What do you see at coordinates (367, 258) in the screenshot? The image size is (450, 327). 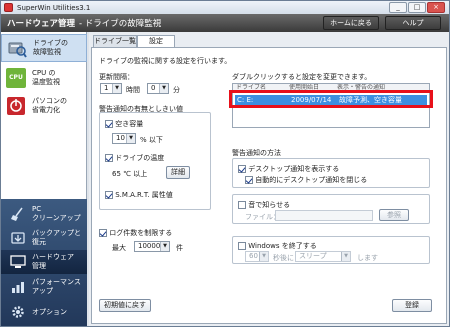 I see `do-label: します` at bounding box center [367, 258].